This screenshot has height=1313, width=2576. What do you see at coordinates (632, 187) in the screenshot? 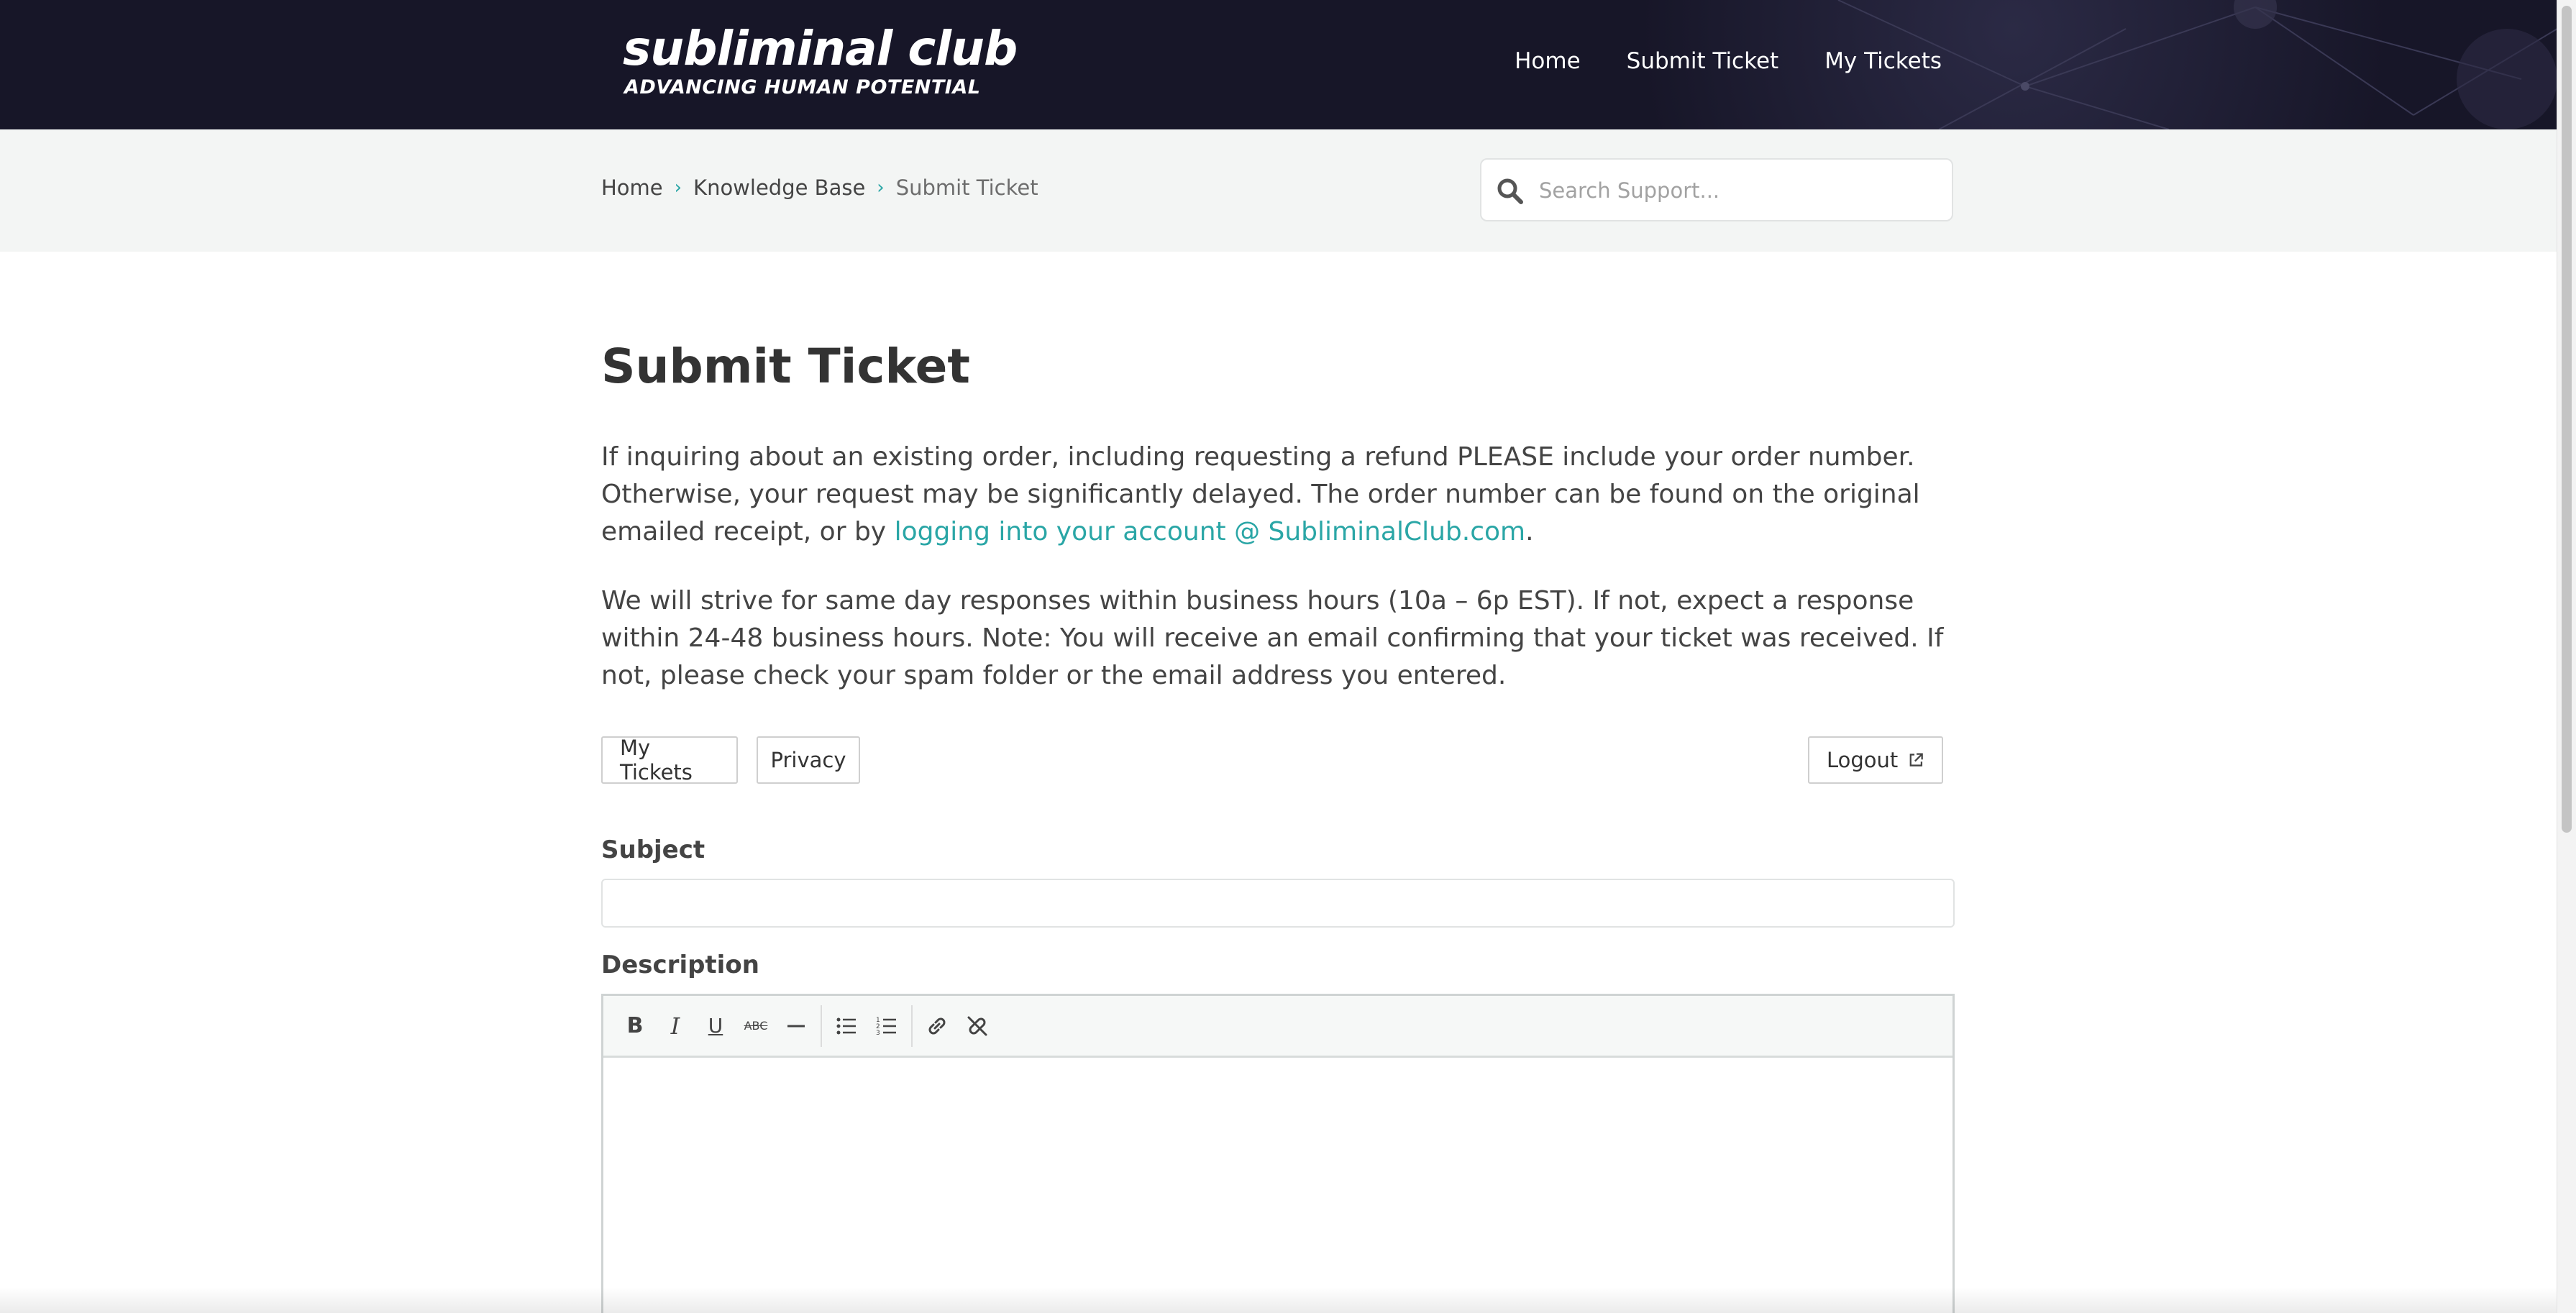
I see `breadcrumb-home: Home` at bounding box center [632, 187].